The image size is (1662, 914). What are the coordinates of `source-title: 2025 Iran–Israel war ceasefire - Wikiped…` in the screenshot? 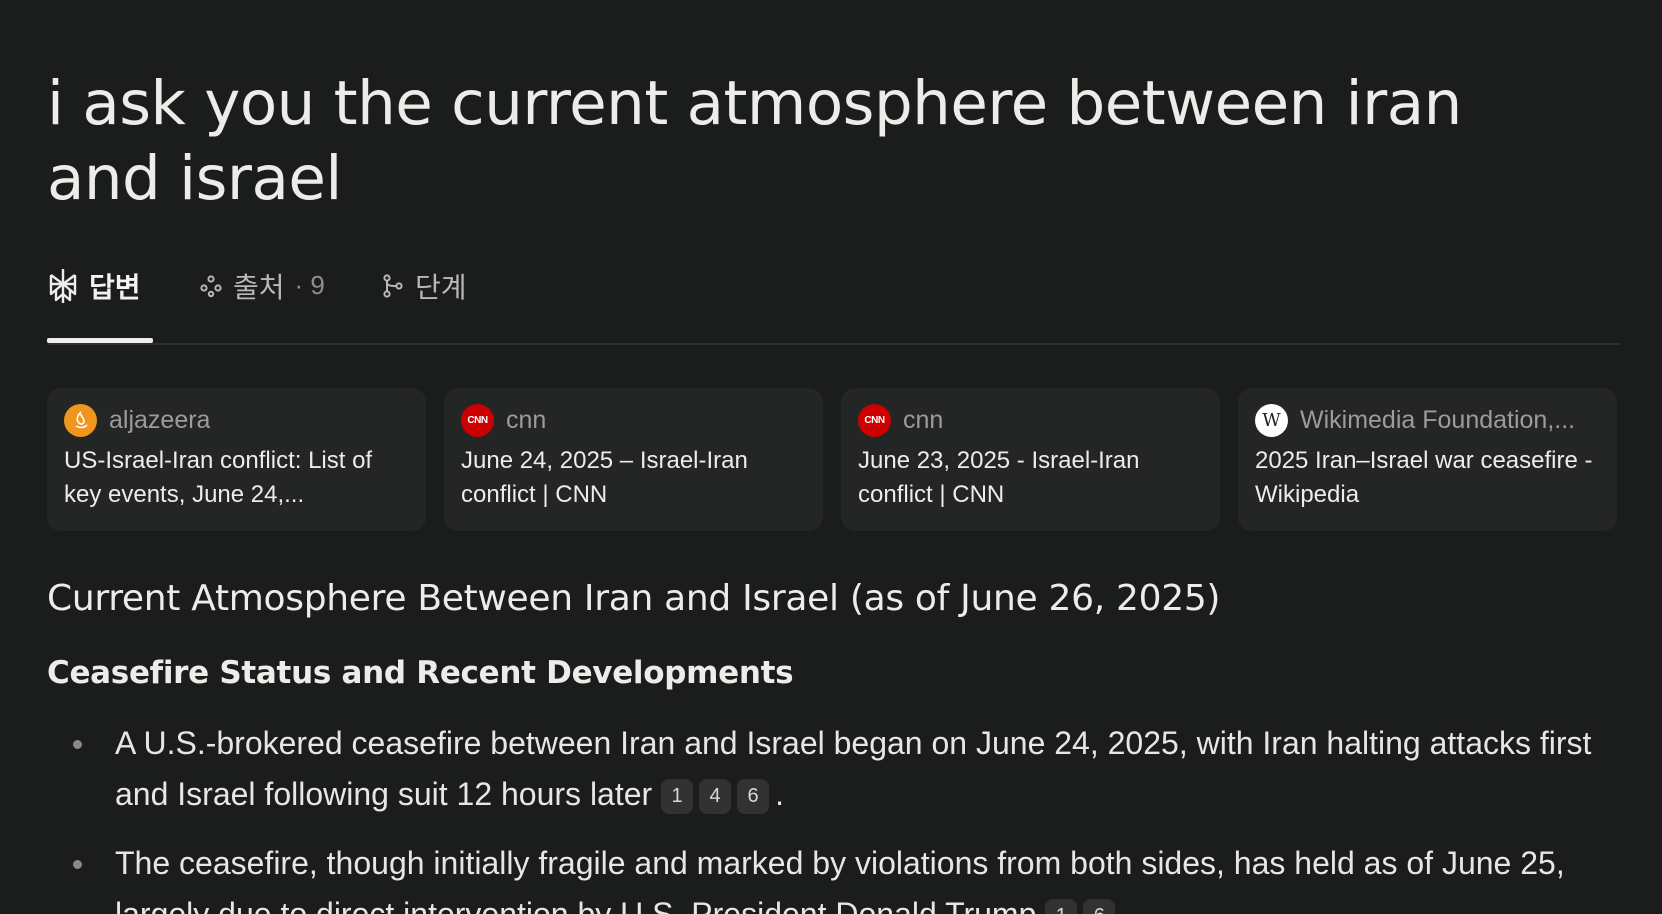 It's located at (1424, 477).